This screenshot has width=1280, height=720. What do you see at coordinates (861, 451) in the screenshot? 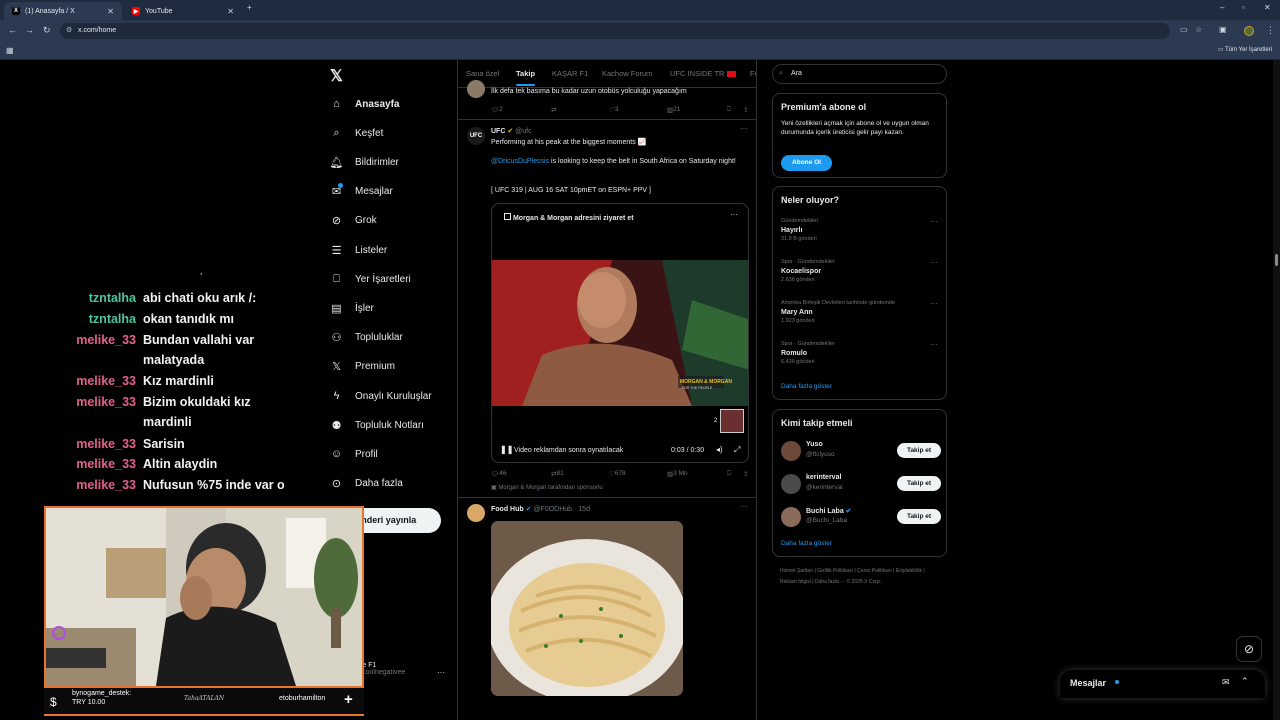
I see `follow-suggestion: Yuso @ftclyuso Takip et` at bounding box center [861, 451].